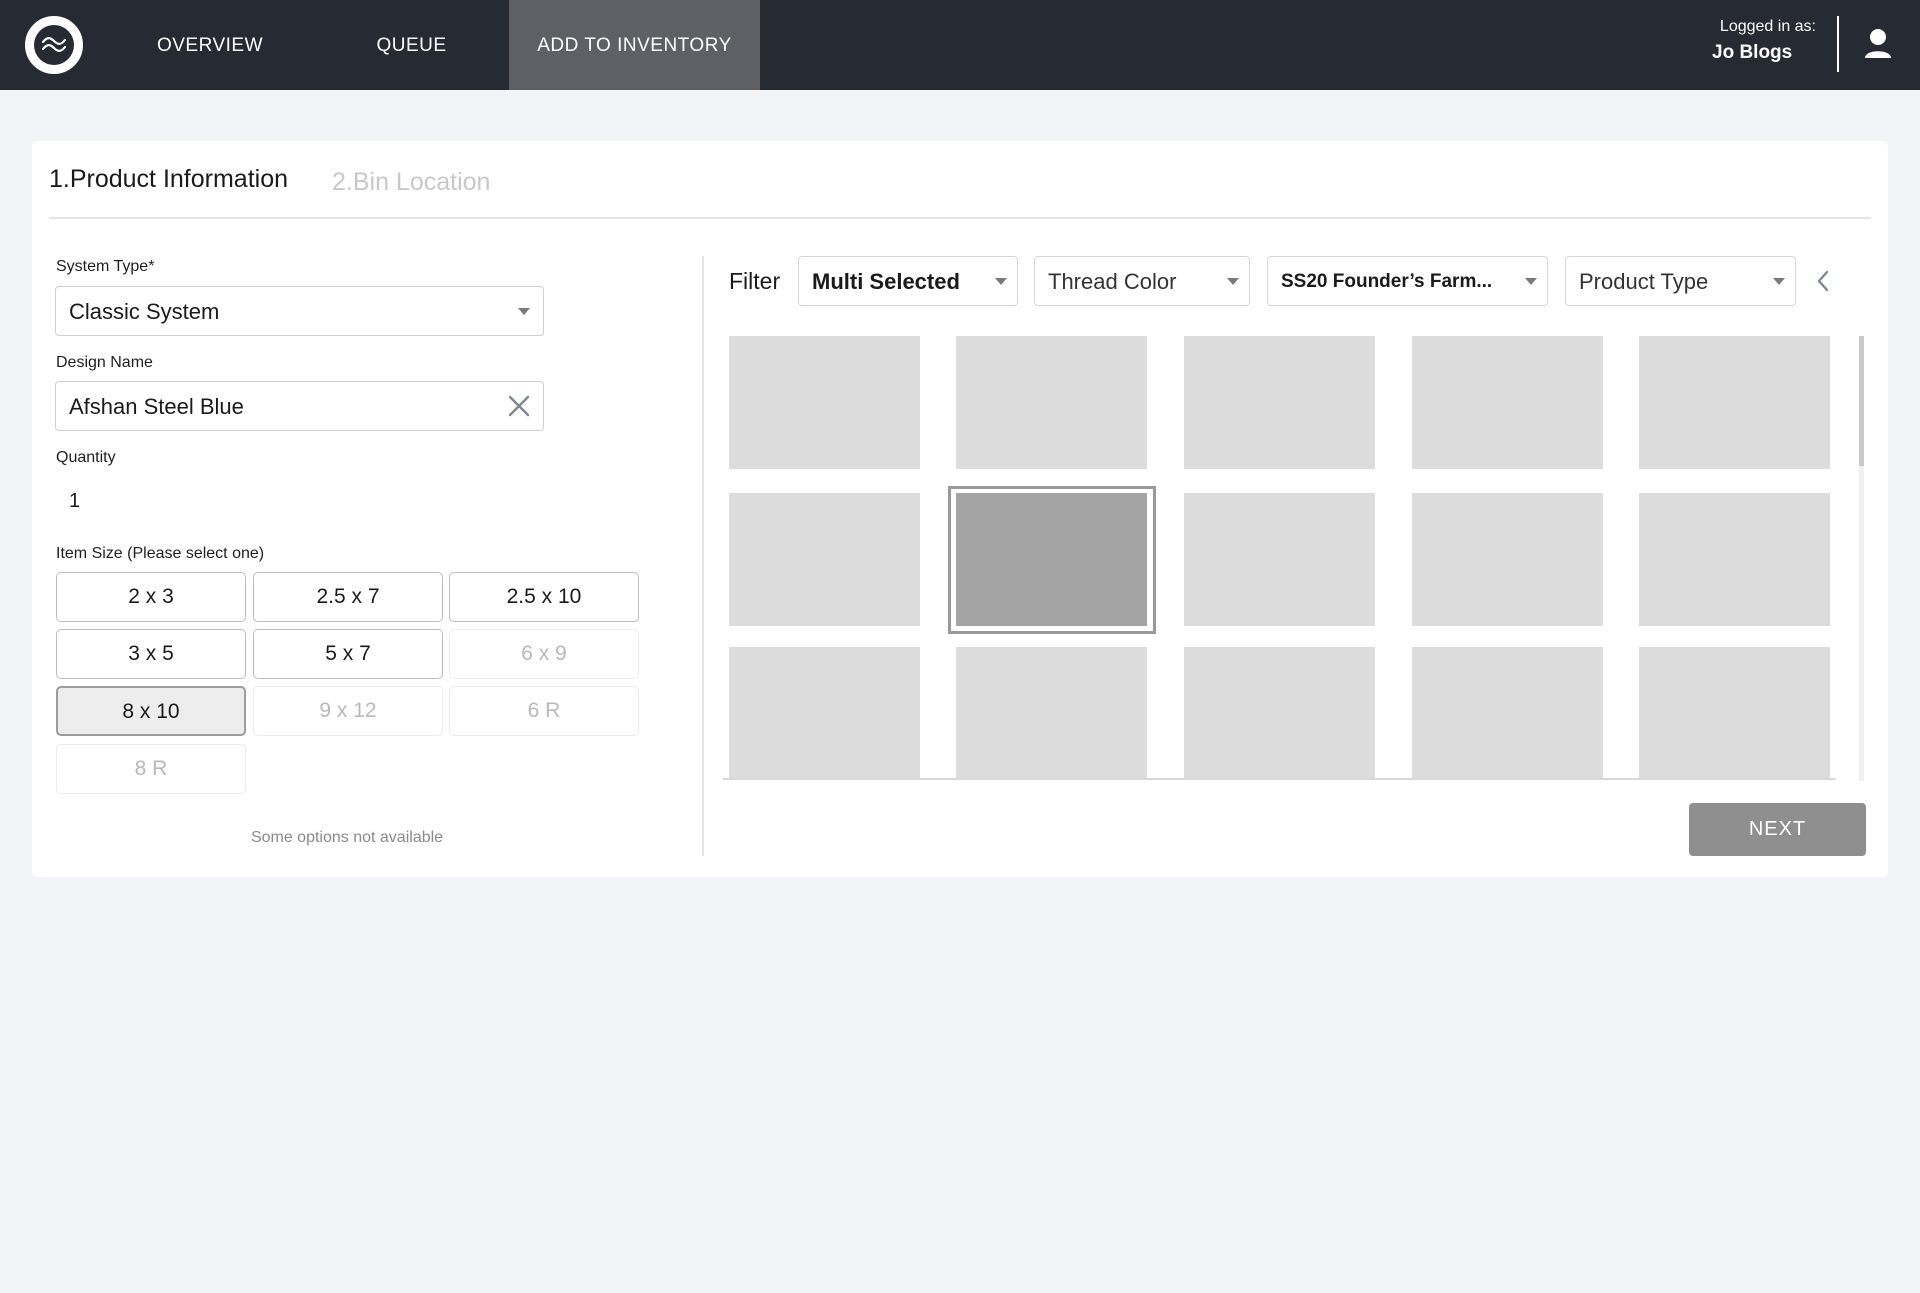  What do you see at coordinates (104, 362) in the screenshot?
I see `design-name-label: Design Name` at bounding box center [104, 362].